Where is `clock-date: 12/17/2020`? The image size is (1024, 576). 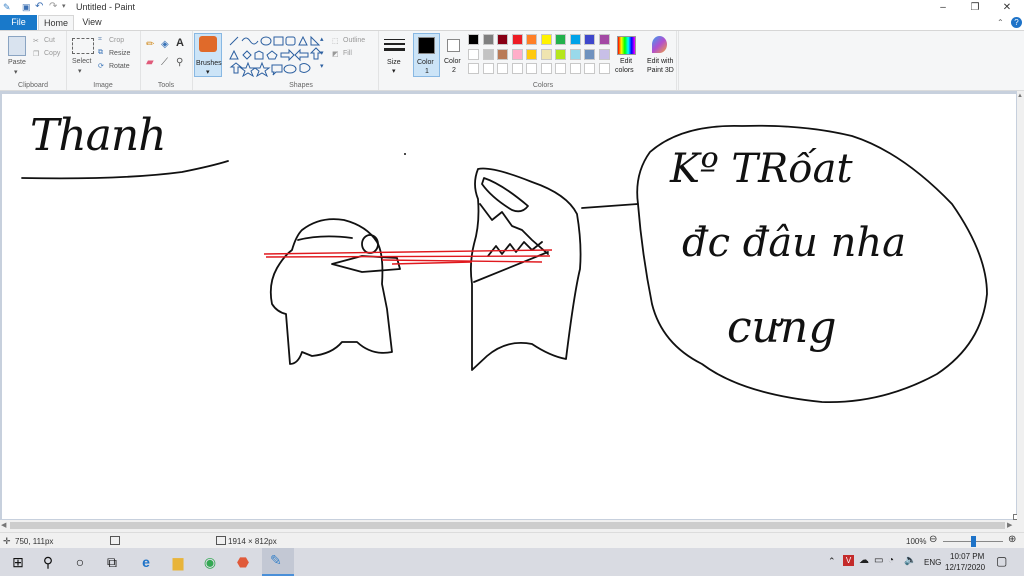
clock-date: 12/17/2020 is located at coordinates (965, 567).